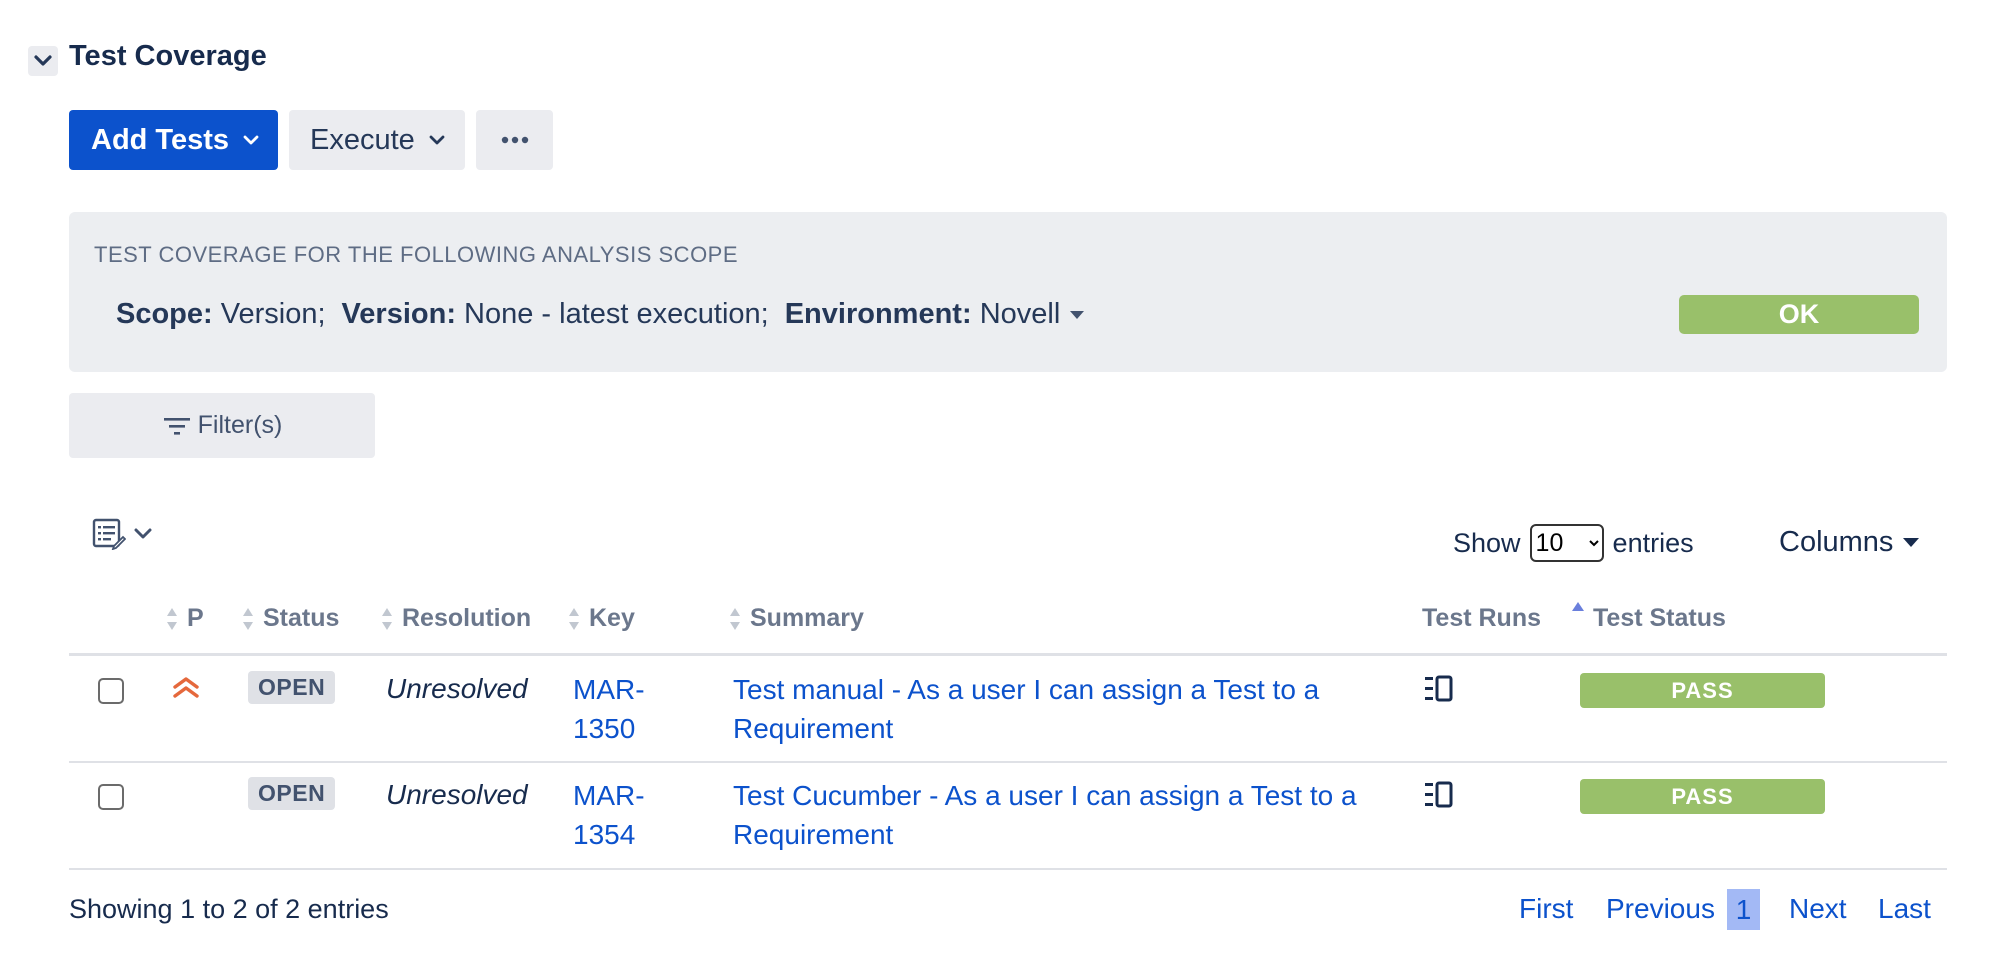  I want to click on version-value: None - latest execution;, so click(616, 314).